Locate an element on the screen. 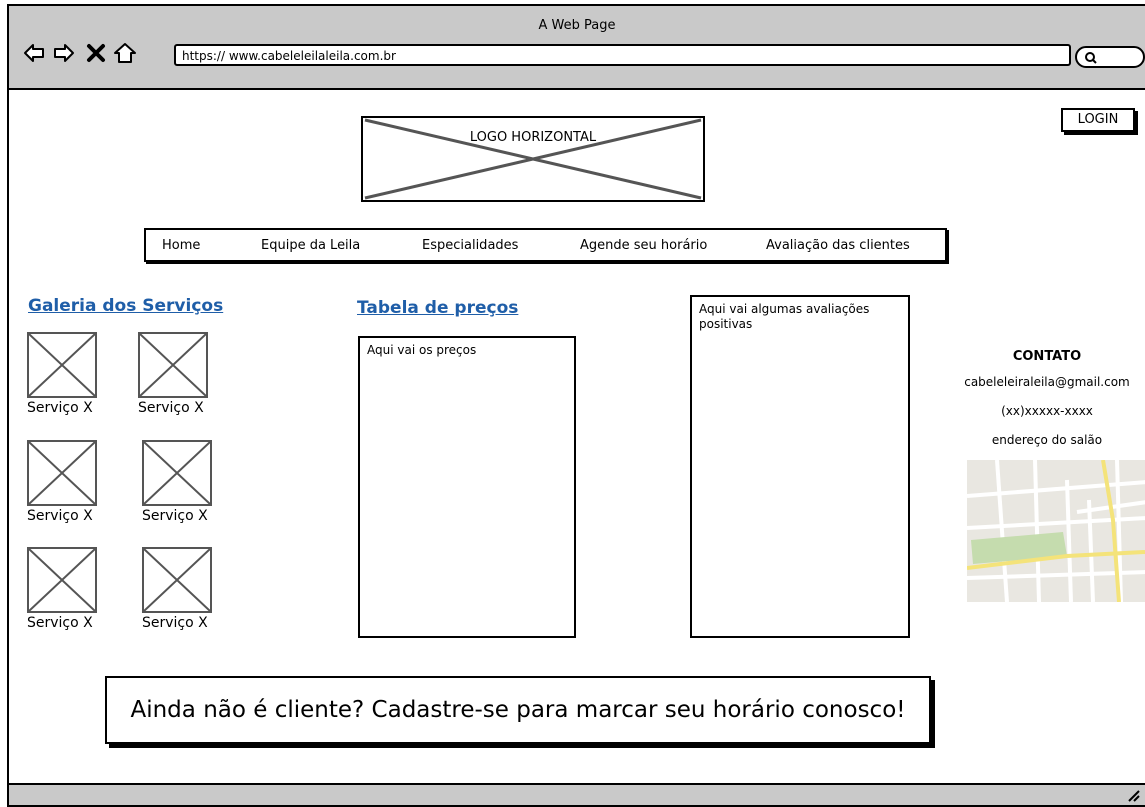 This screenshot has height=807, width=1145. search-icon is located at coordinates (1091, 60).